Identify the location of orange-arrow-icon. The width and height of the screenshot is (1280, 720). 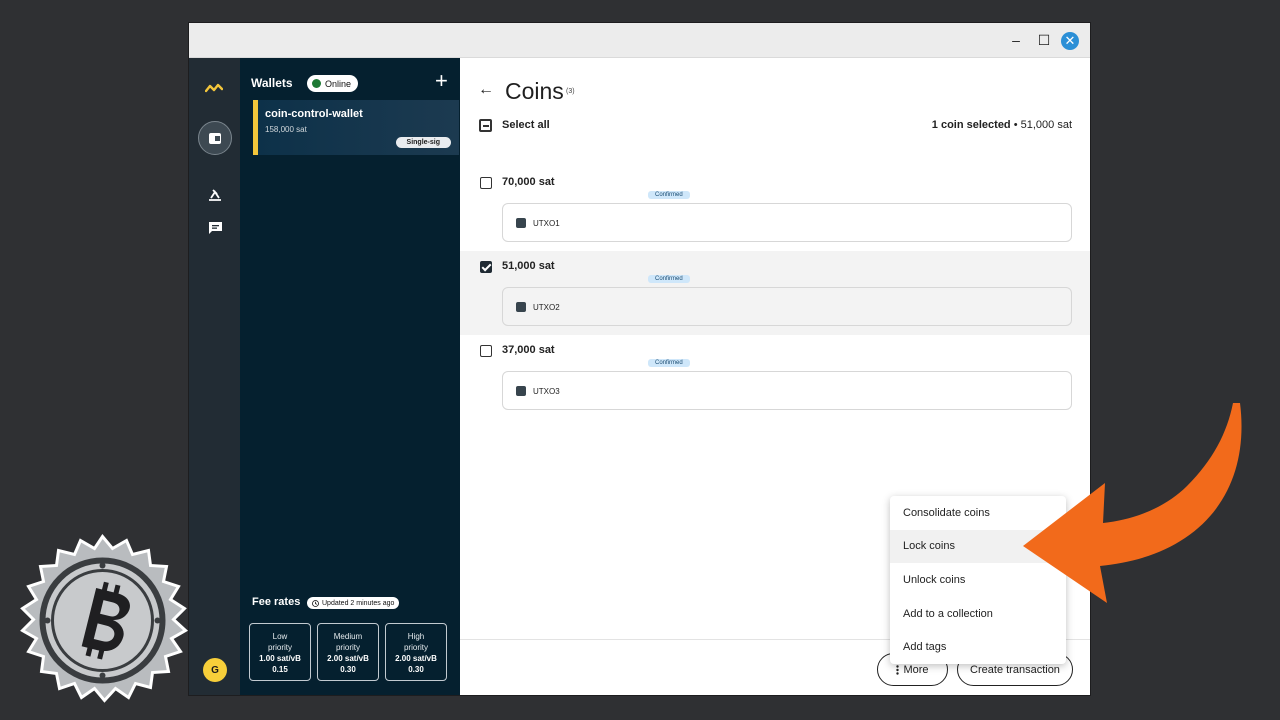
(1132, 503).